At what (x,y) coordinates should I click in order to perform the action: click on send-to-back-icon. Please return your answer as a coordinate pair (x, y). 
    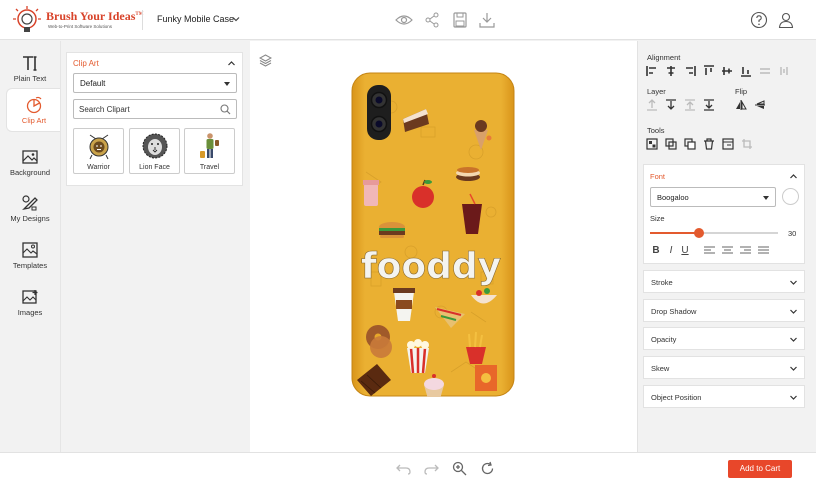
    Looking at the image, I should click on (709, 105).